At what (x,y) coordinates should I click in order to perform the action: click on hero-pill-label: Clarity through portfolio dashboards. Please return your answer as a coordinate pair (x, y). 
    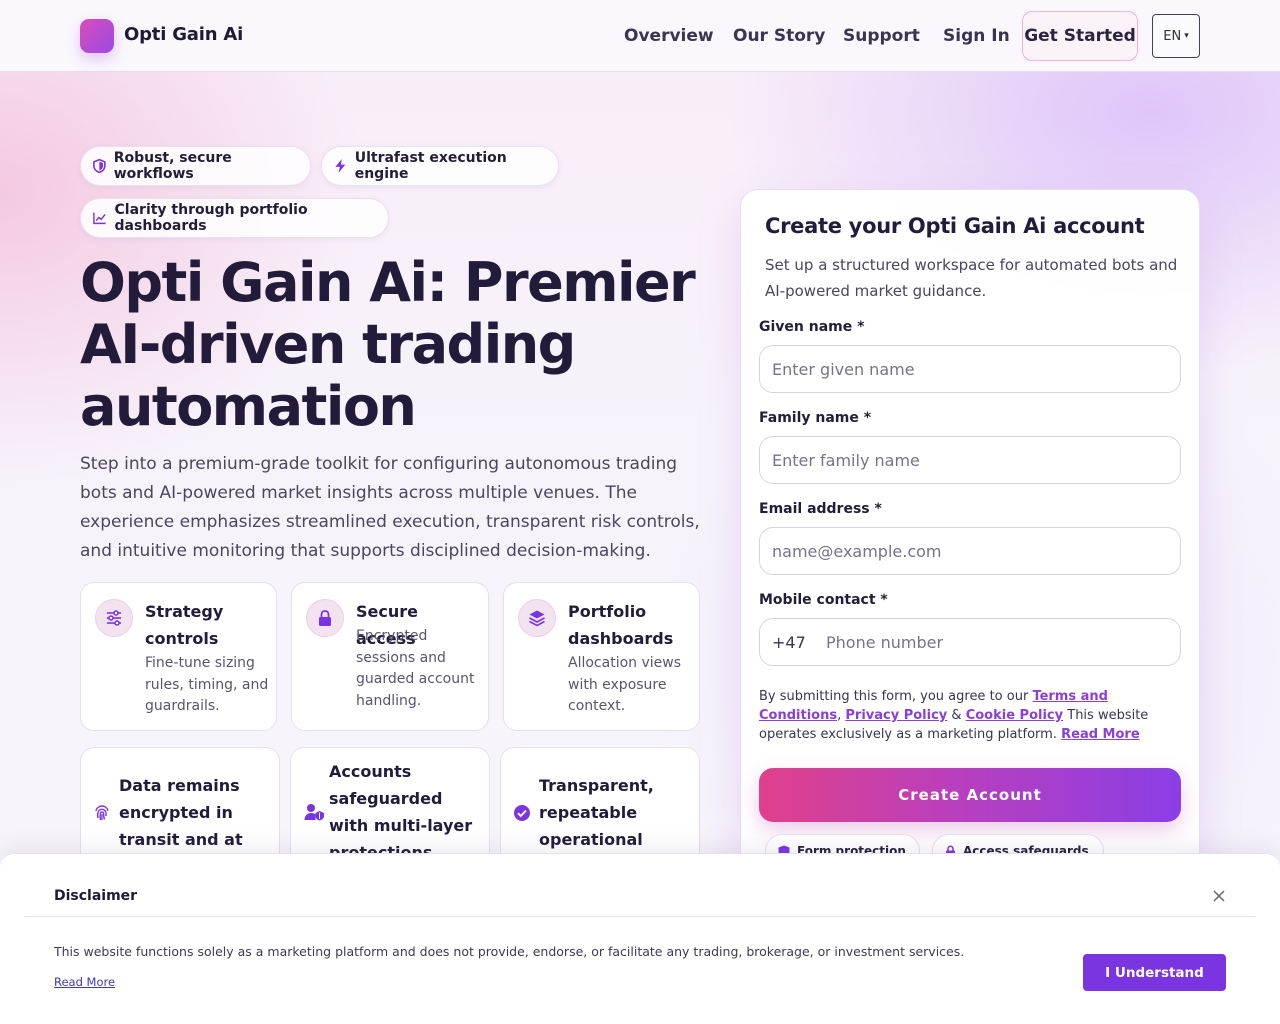
    Looking at the image, I should click on (211, 218).